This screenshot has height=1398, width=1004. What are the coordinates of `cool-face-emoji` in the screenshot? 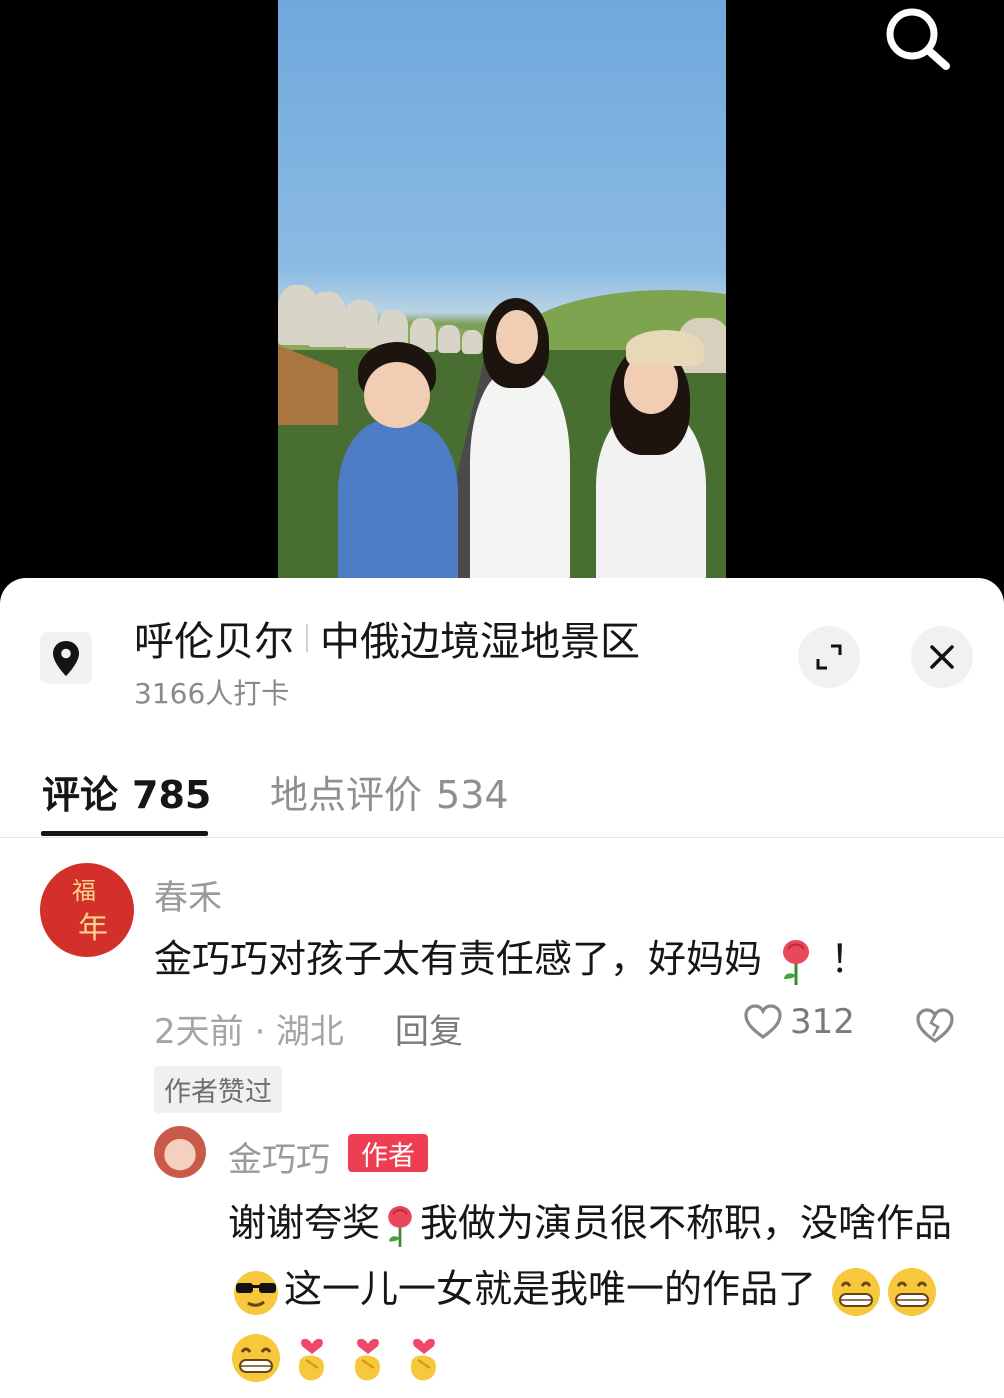 It's located at (256, 1292).